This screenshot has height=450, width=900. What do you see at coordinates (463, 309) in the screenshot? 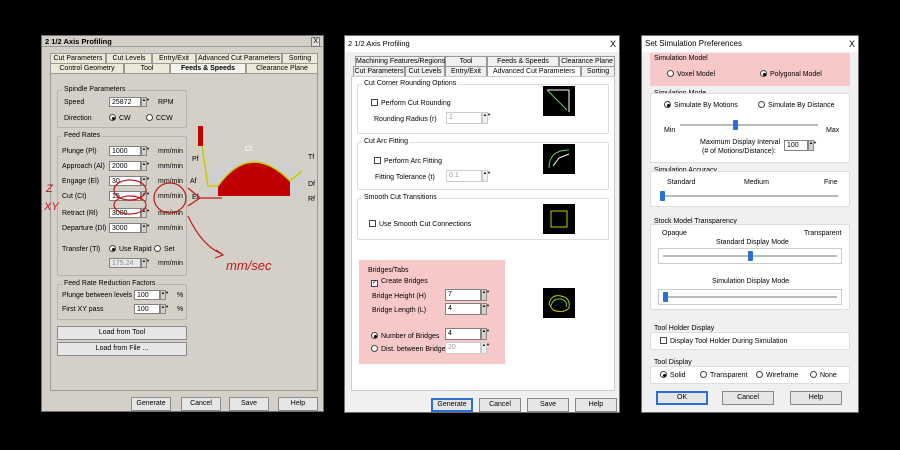
I see `bridge-length-input: 4` at bounding box center [463, 309].